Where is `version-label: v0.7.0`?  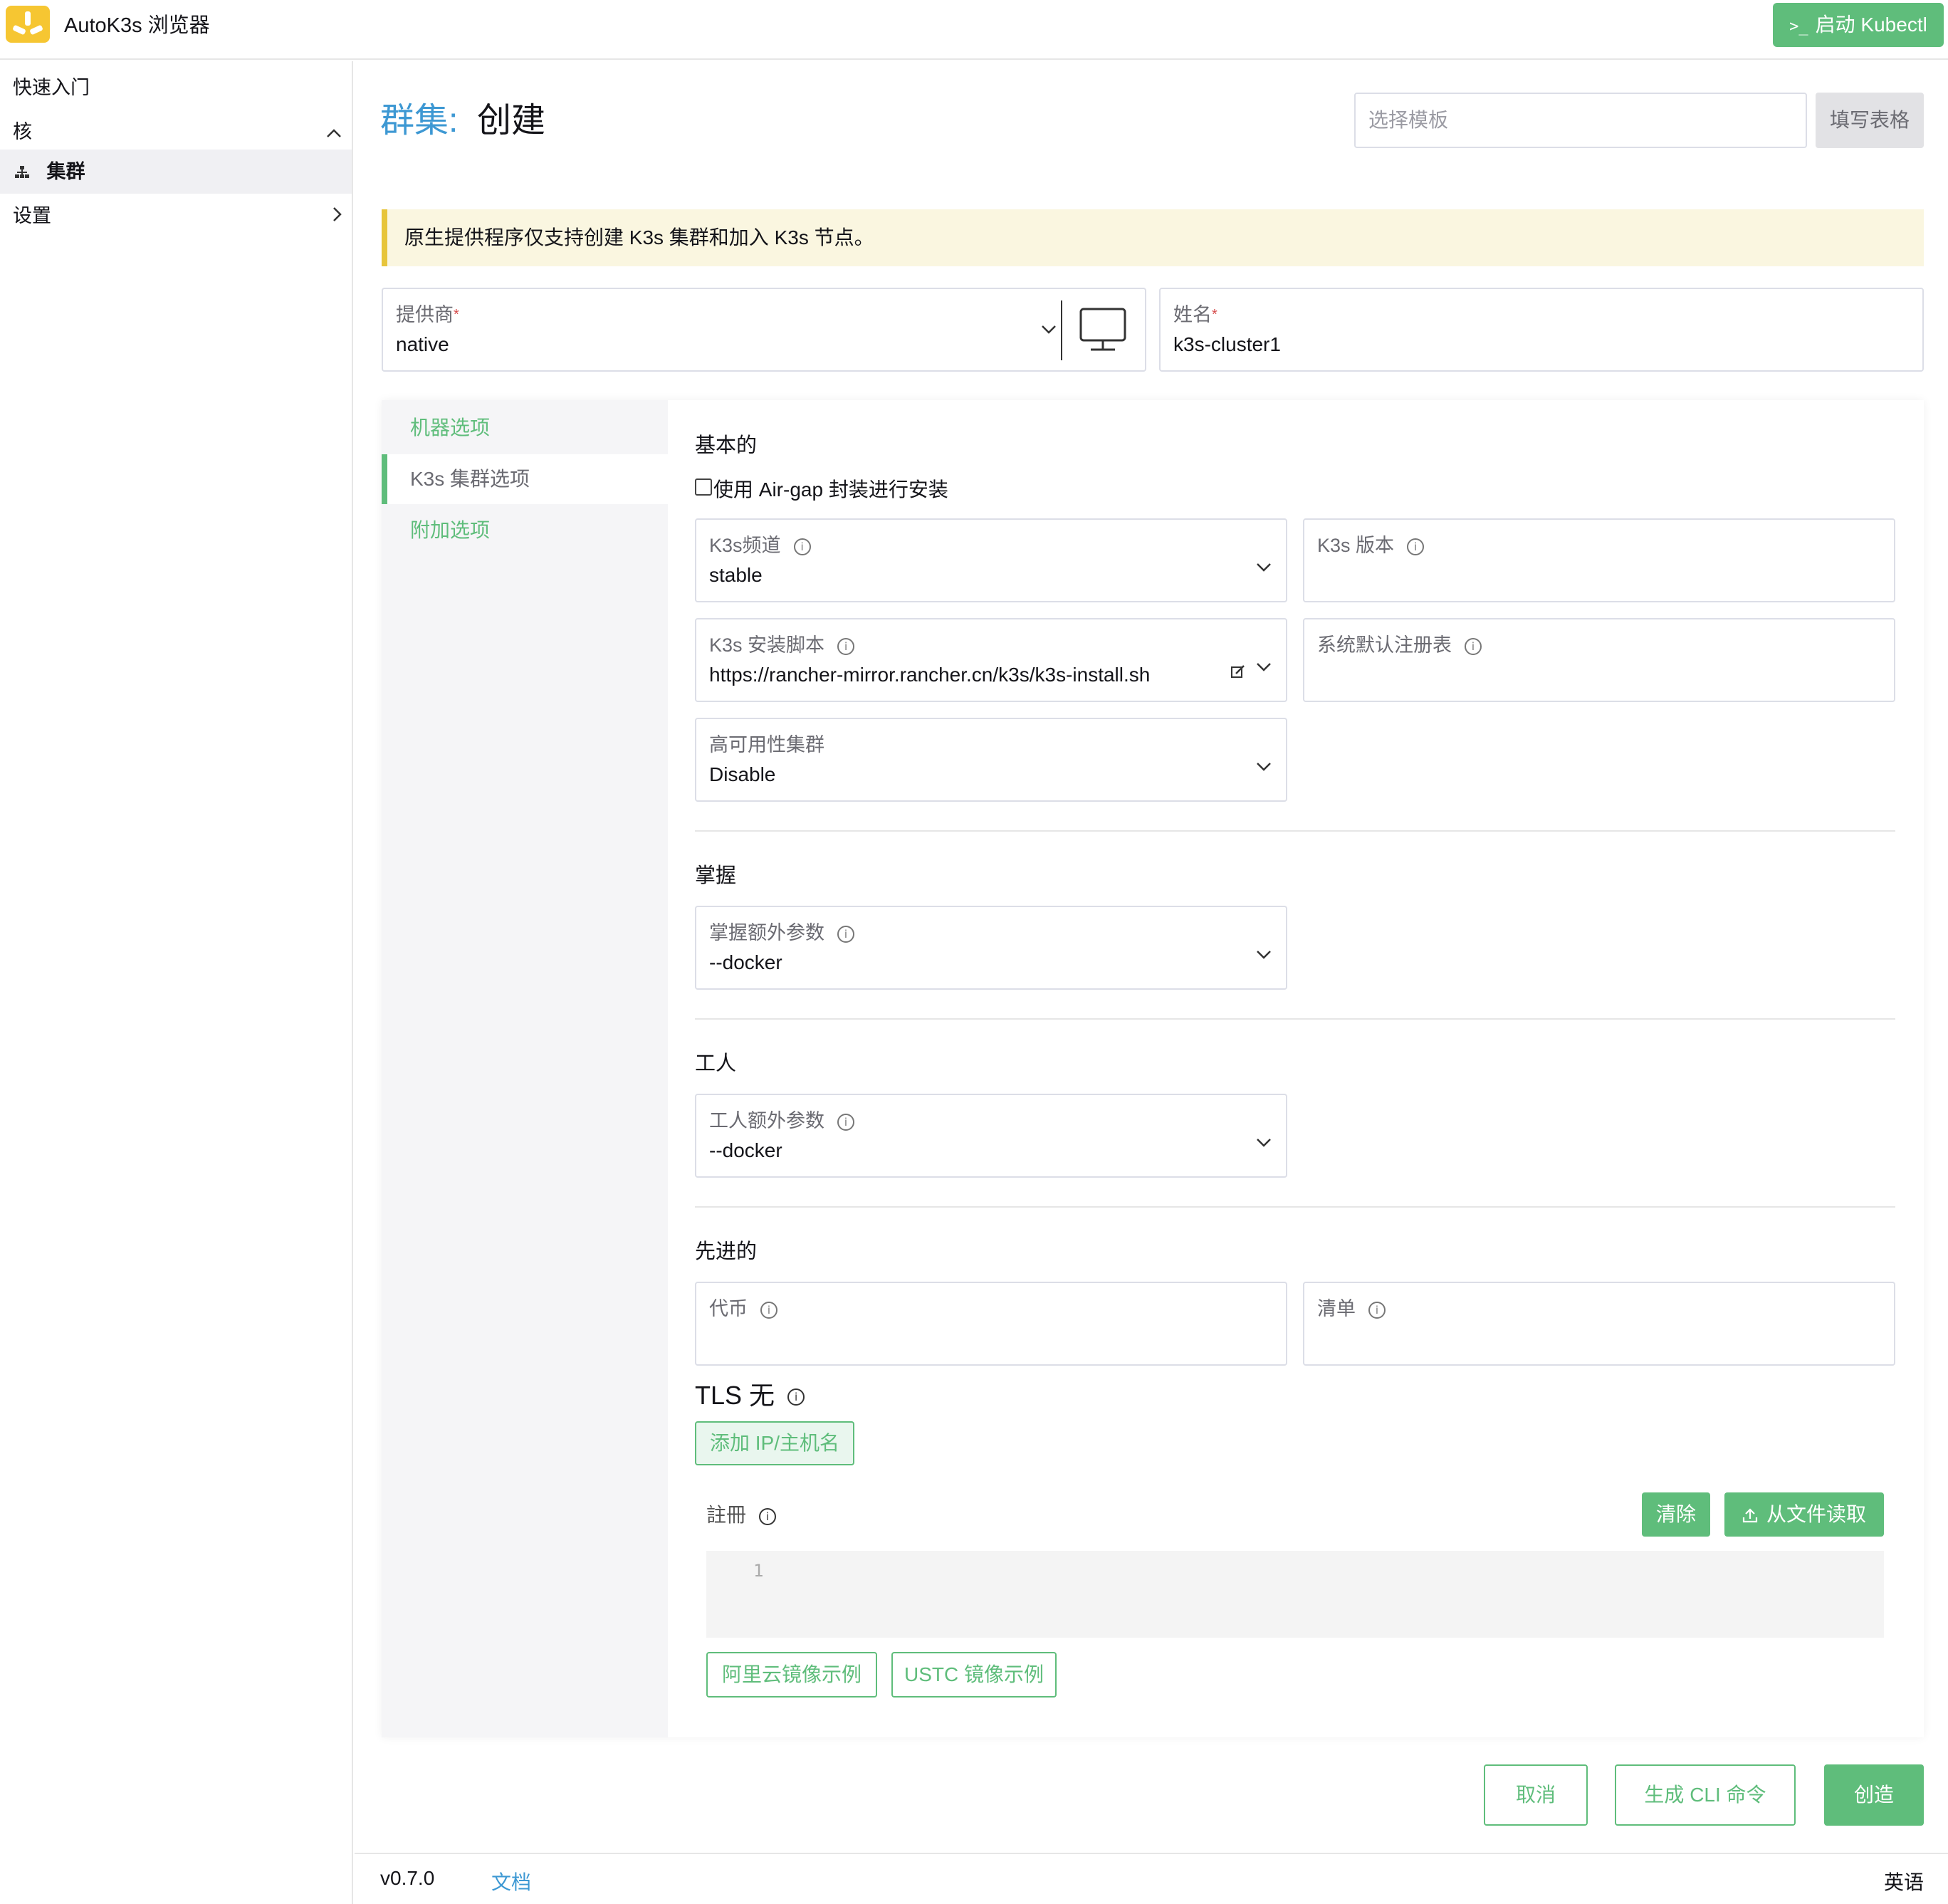
version-label: v0.7.0 is located at coordinates (407, 1878).